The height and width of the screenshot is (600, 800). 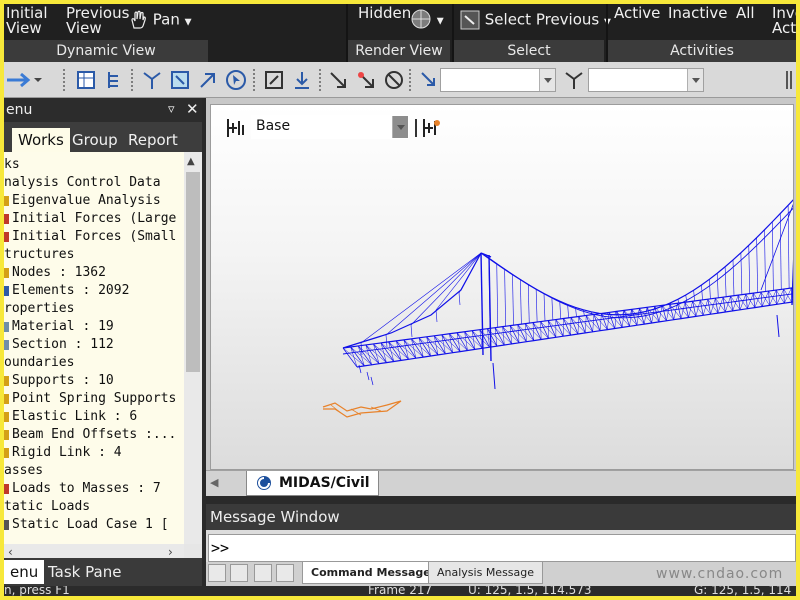 I want to click on select-previous-button: Select Previous ▼, so click(x=535, y=20).